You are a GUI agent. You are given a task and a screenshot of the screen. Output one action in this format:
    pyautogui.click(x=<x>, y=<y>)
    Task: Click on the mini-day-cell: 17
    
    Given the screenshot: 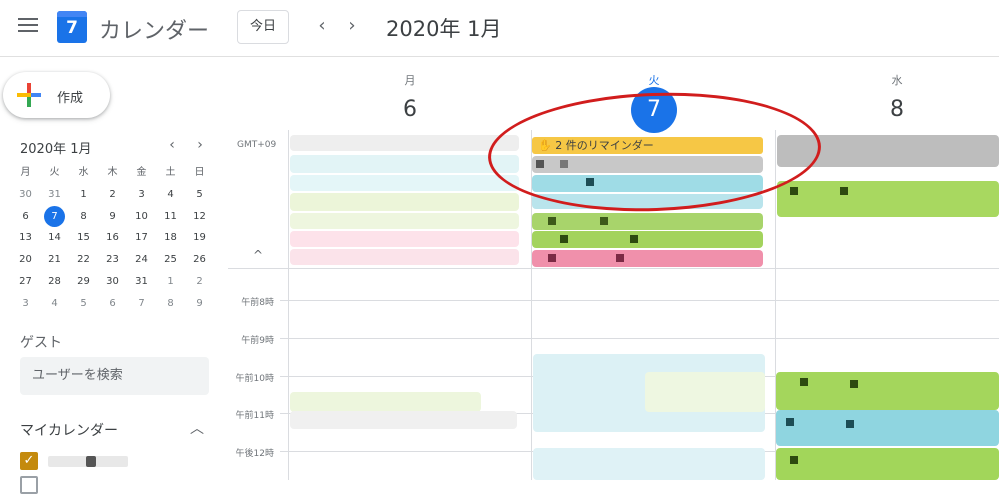 What is the action you would take?
    pyautogui.click(x=141, y=238)
    